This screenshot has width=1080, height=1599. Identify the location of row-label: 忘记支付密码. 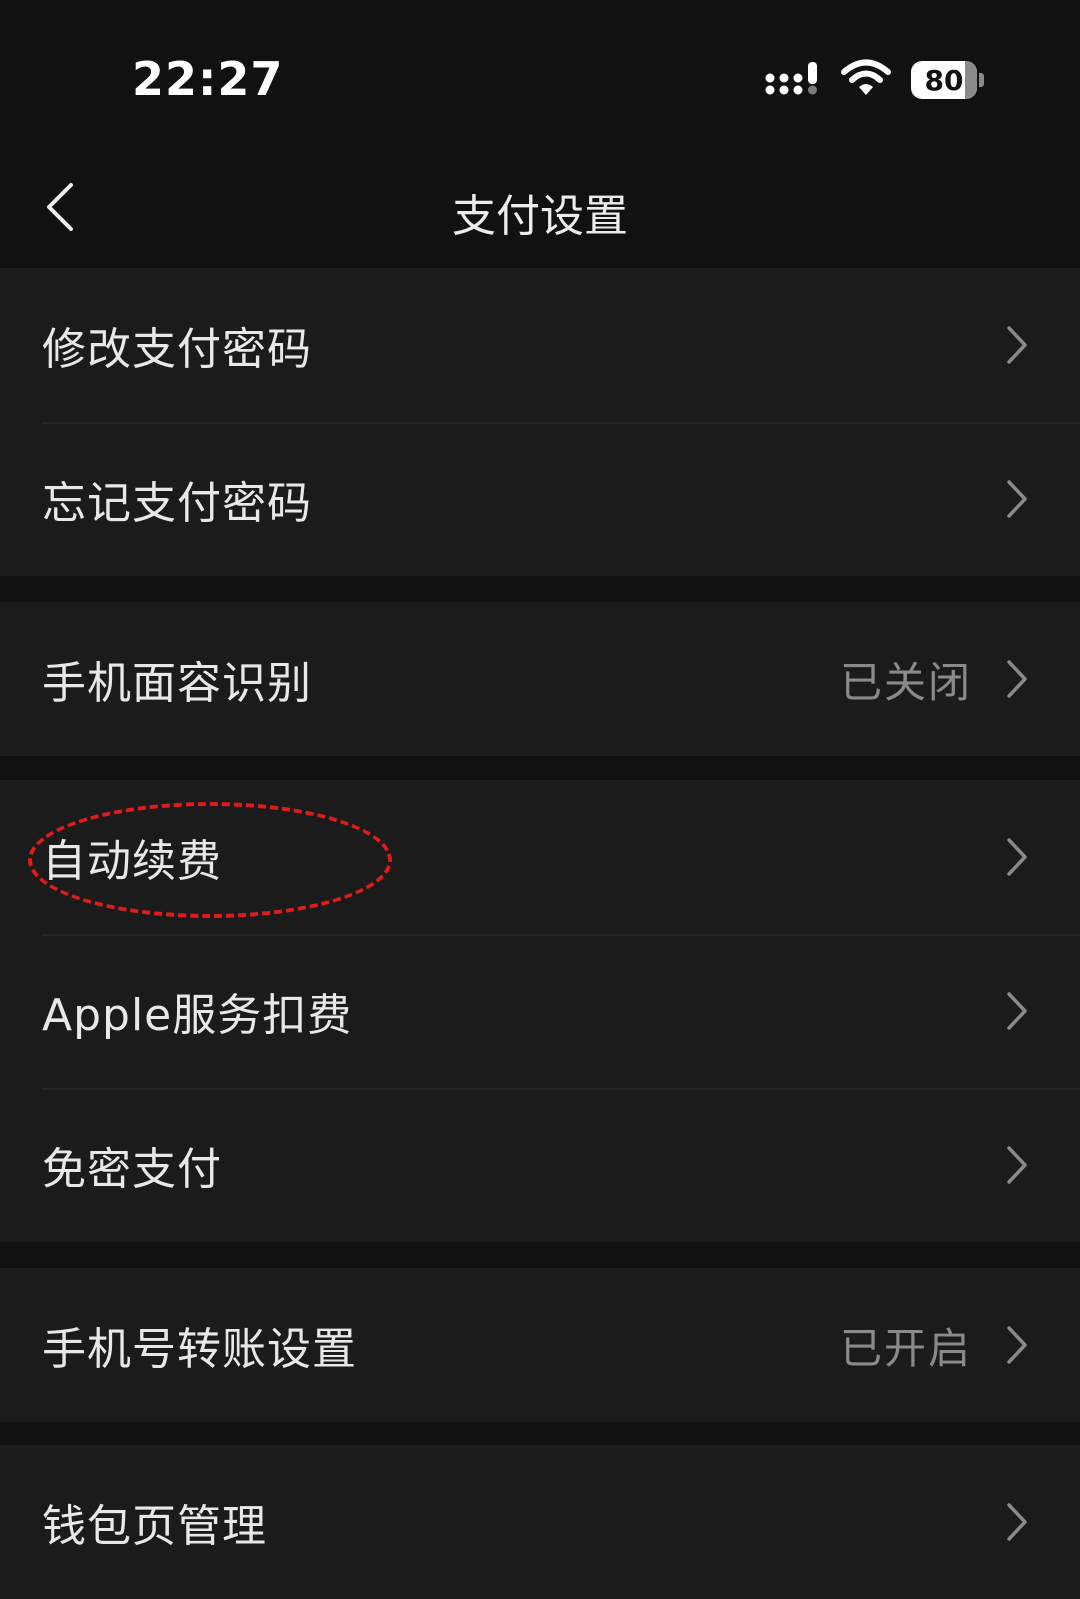
(177, 503).